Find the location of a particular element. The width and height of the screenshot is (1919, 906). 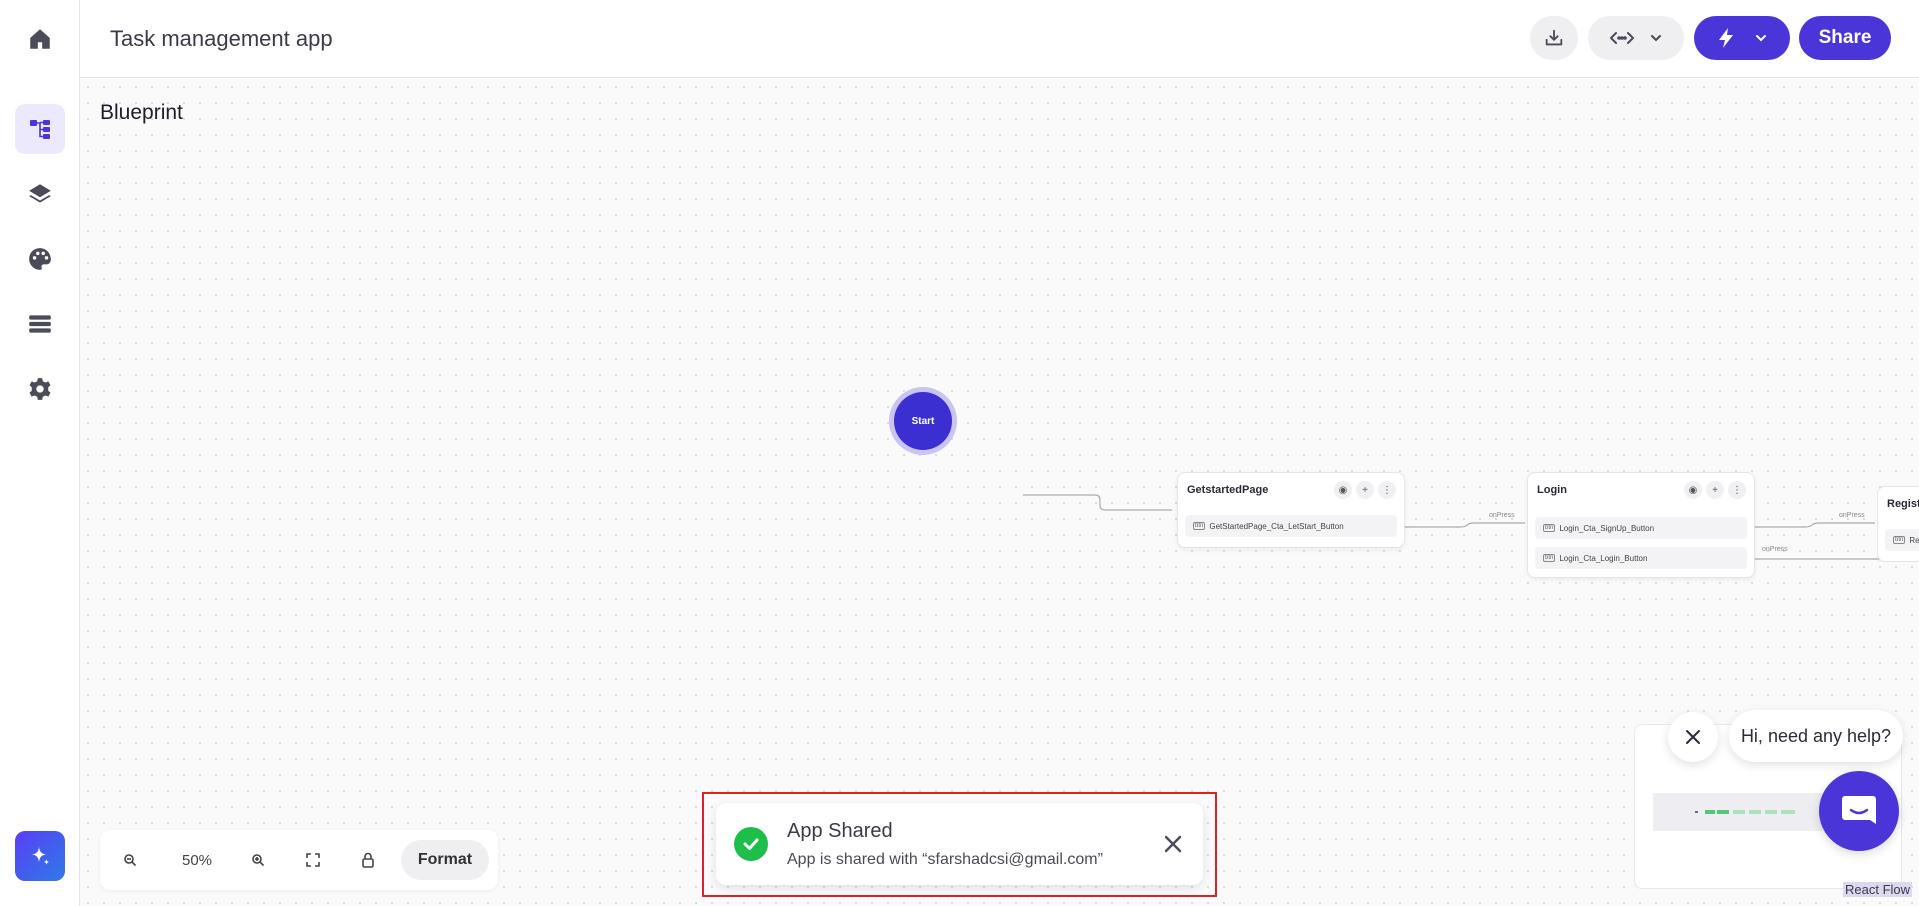

chat-icon is located at coordinates (1859, 810).